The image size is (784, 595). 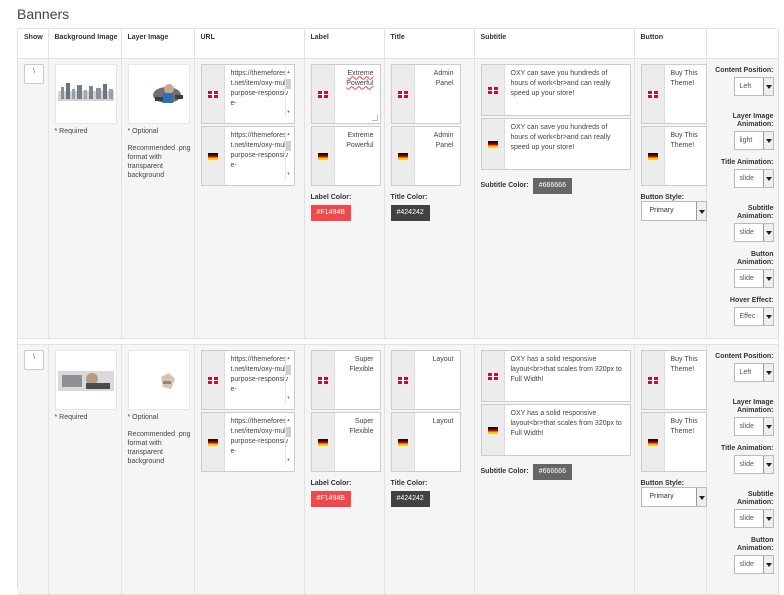 What do you see at coordinates (345, 93) in the screenshot?
I see `label-field-en: Extreme Powerful` at bounding box center [345, 93].